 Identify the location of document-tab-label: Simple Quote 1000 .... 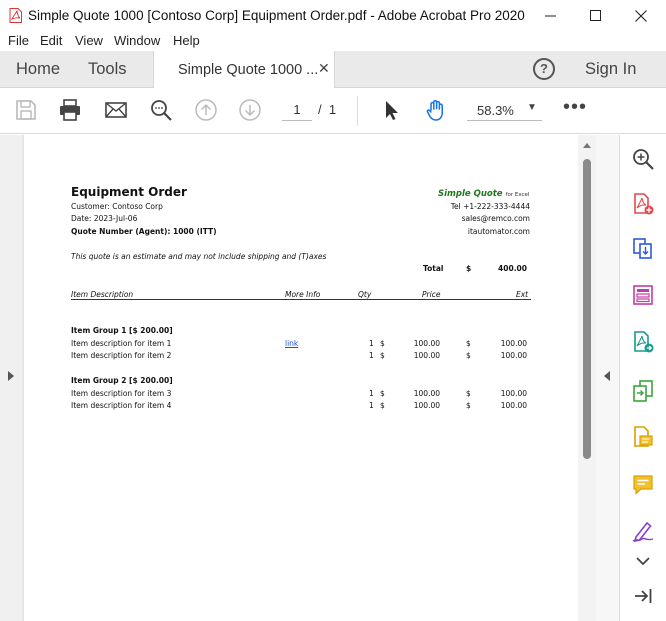
(248, 70).